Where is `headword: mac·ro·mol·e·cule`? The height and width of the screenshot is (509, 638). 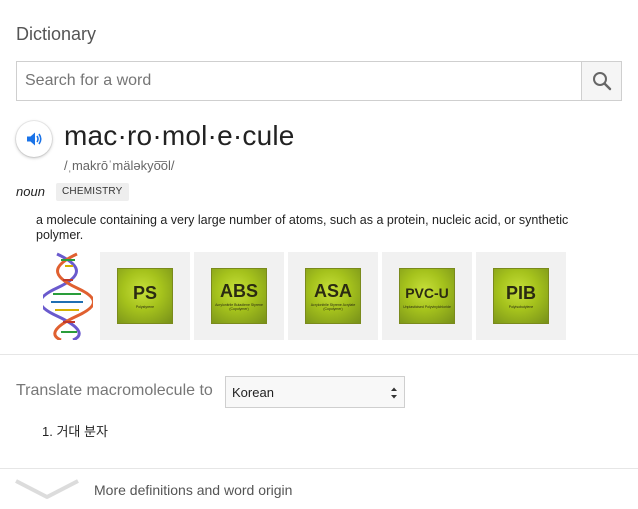
headword: mac·ro·mol·e·cule is located at coordinates (179, 135).